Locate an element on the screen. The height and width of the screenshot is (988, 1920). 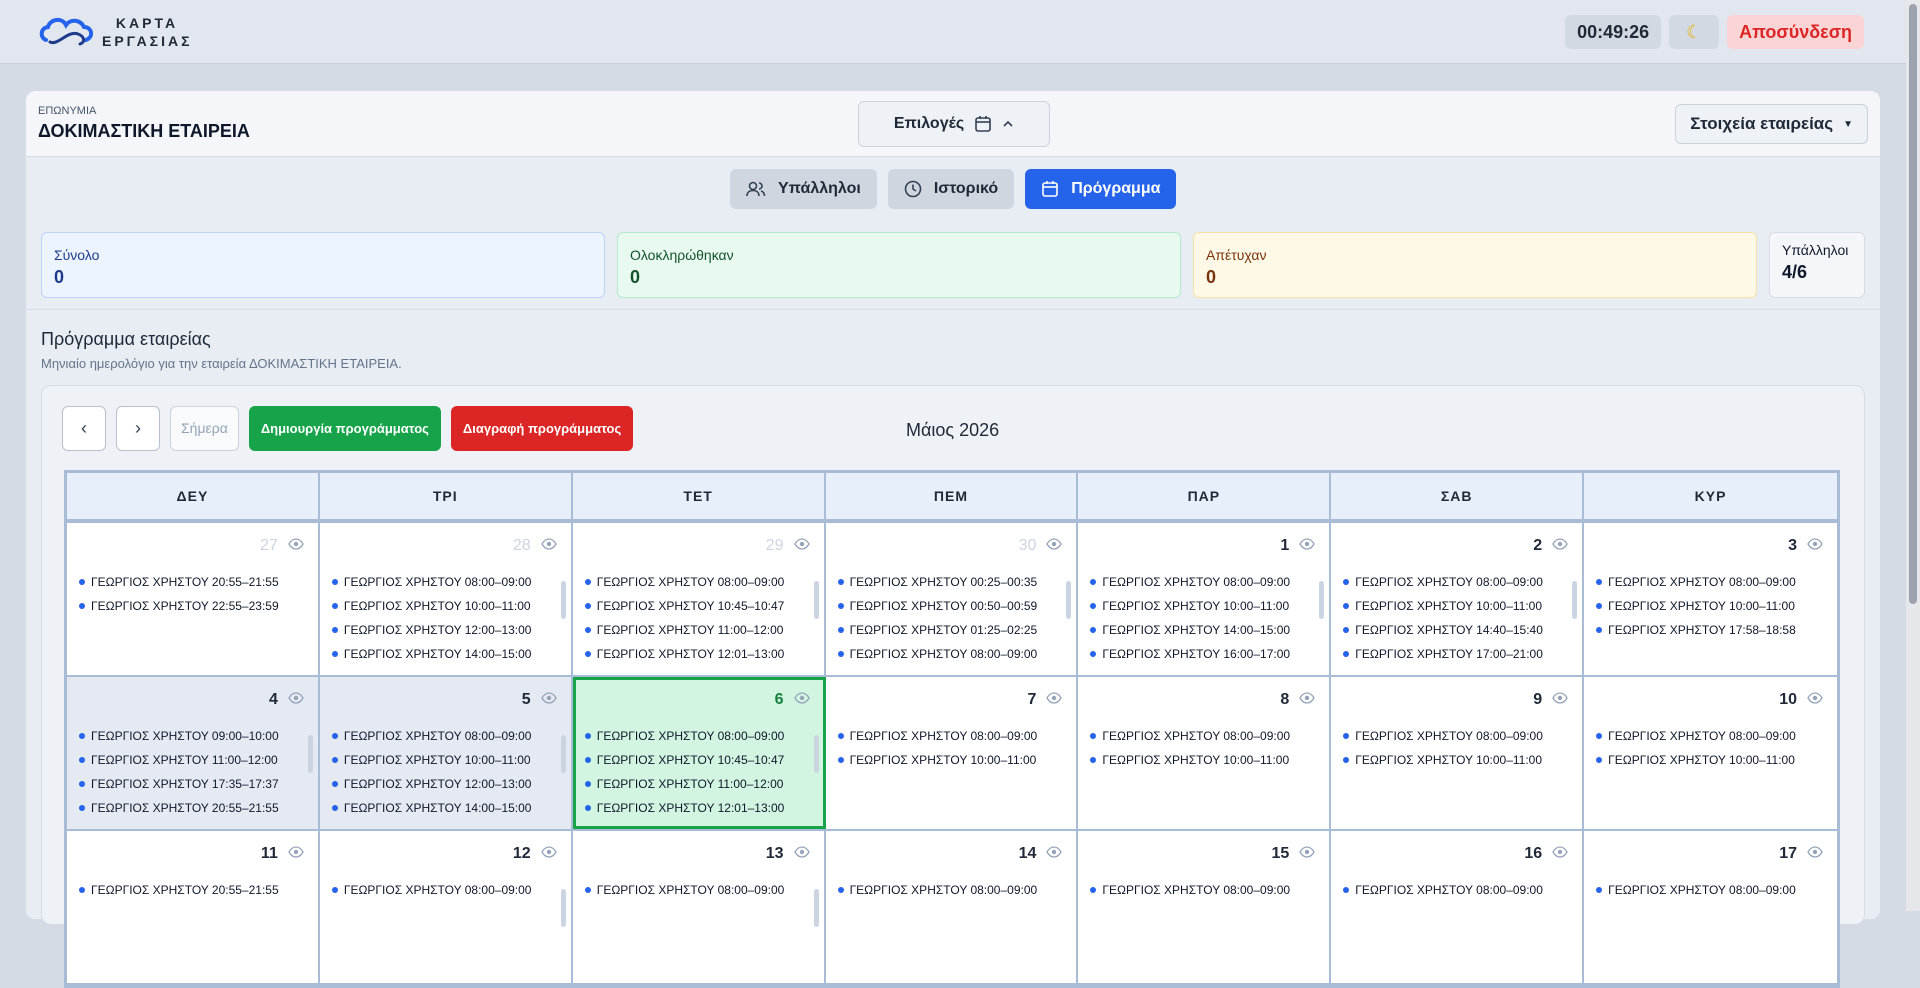
calendar-day: 16 ΓΕΩΡΓΙΟΣ ΧΡΗΣΤΟΥ 08:00–09:00 is located at coordinates (1458, 907).